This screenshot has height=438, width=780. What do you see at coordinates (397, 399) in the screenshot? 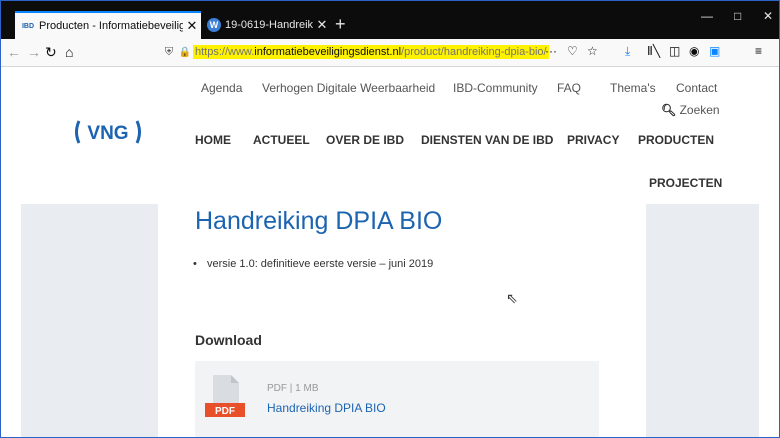
I see `download-item: PDF PDF | 1 MB Handreiking DPIA BIO` at bounding box center [397, 399].